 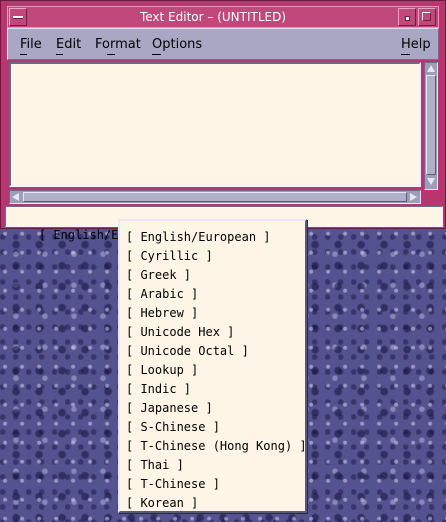 I want to click on menu-item-thai: [ Thai ], so click(x=216, y=465).